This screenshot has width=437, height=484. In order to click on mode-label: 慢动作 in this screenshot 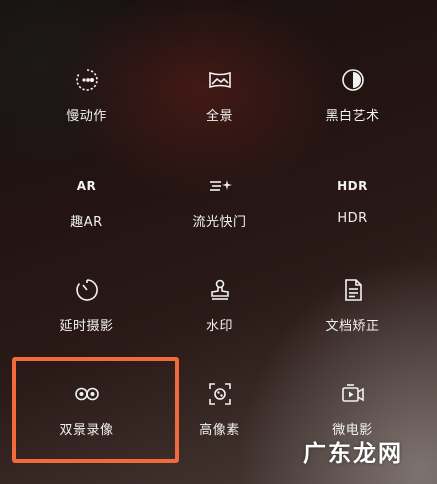, I will do `click(86, 116)`.